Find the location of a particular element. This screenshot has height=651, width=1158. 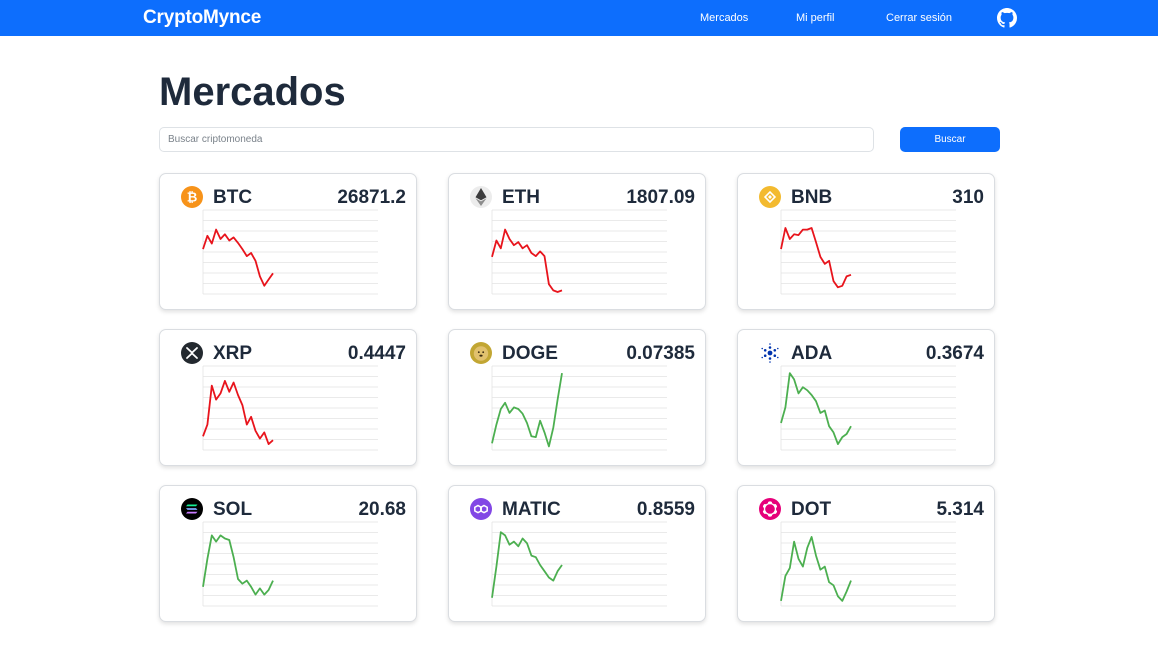

coin-card-xrp: XRP 0.4447 is located at coordinates (288, 397).